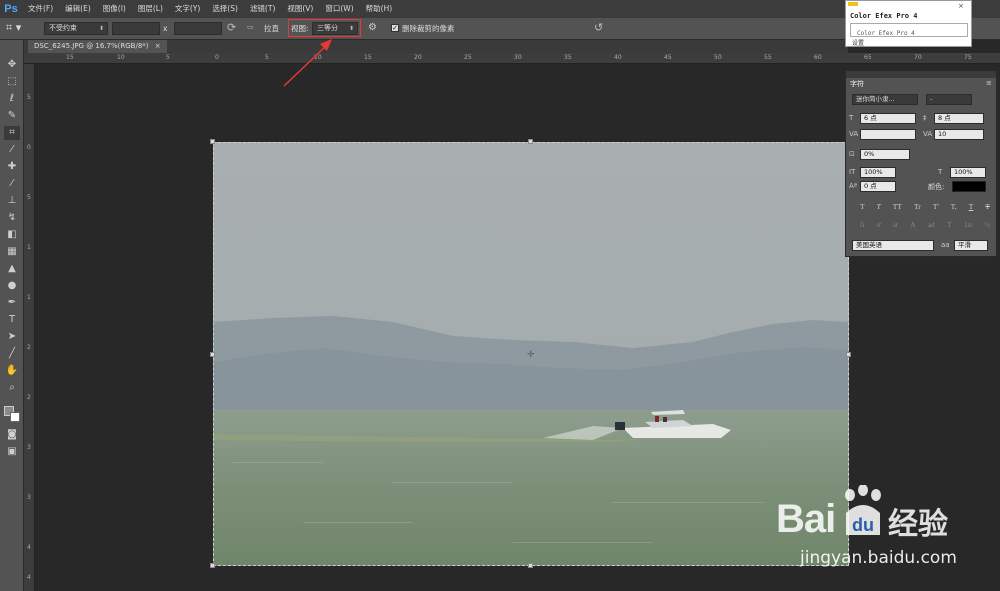  What do you see at coordinates (250, 27) in the screenshot?
I see `straighten-icon: ▭` at bounding box center [250, 27].